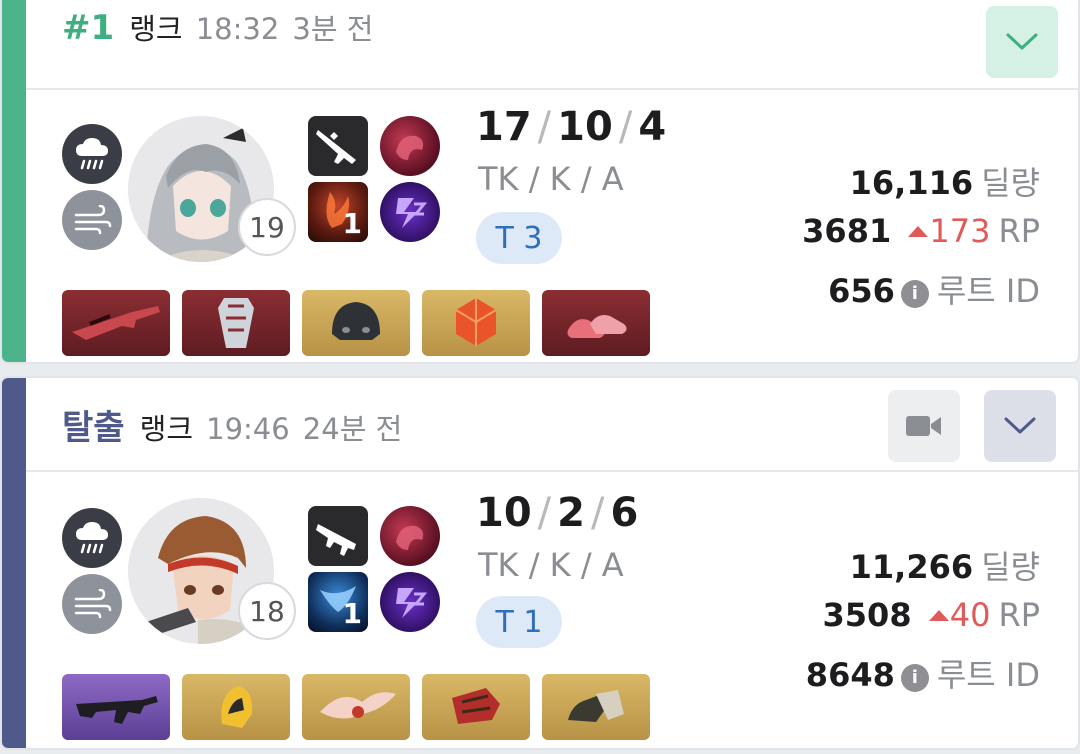 The height and width of the screenshot is (754, 1080). I want to click on kda-tk: 10, so click(504, 513).